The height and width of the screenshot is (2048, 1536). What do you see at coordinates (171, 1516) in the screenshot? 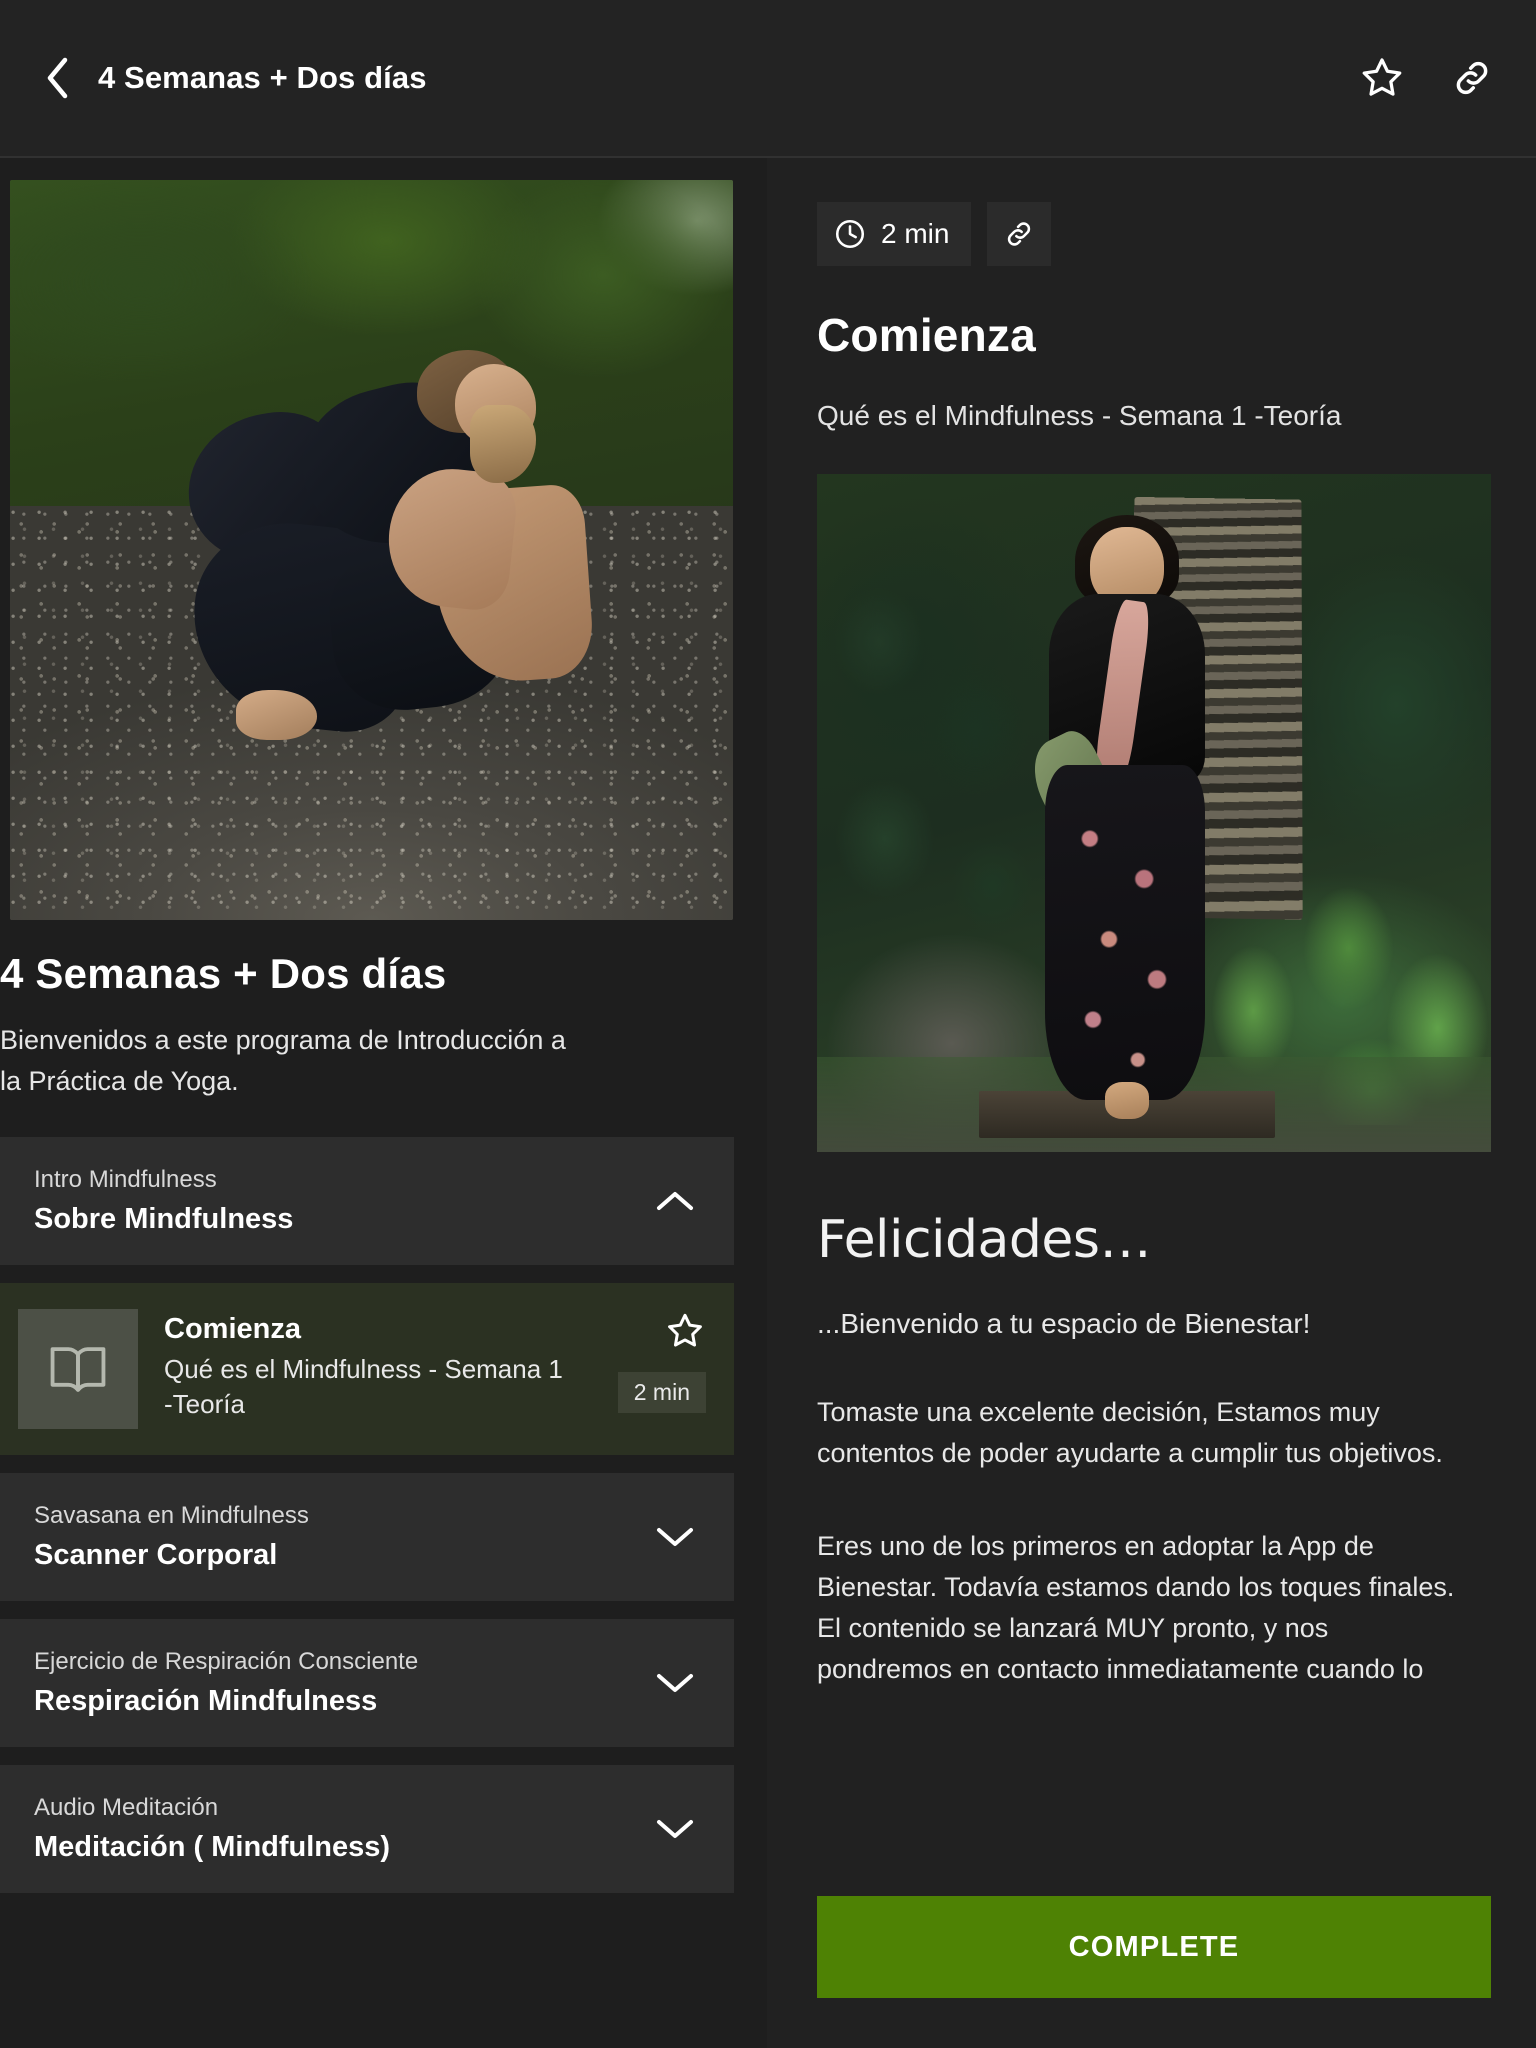
I see `section-subtitle: Savasana en Mindfulness` at bounding box center [171, 1516].